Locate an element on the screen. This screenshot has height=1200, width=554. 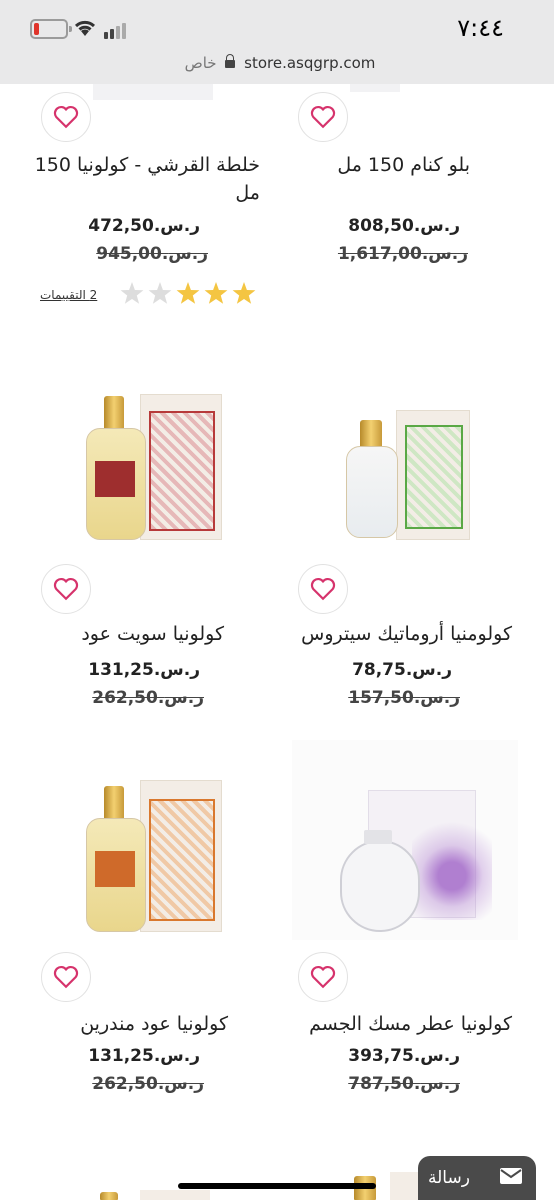
product-name: خلطة القرشي - كولونيا 150 مل is located at coordinates (145, 179).